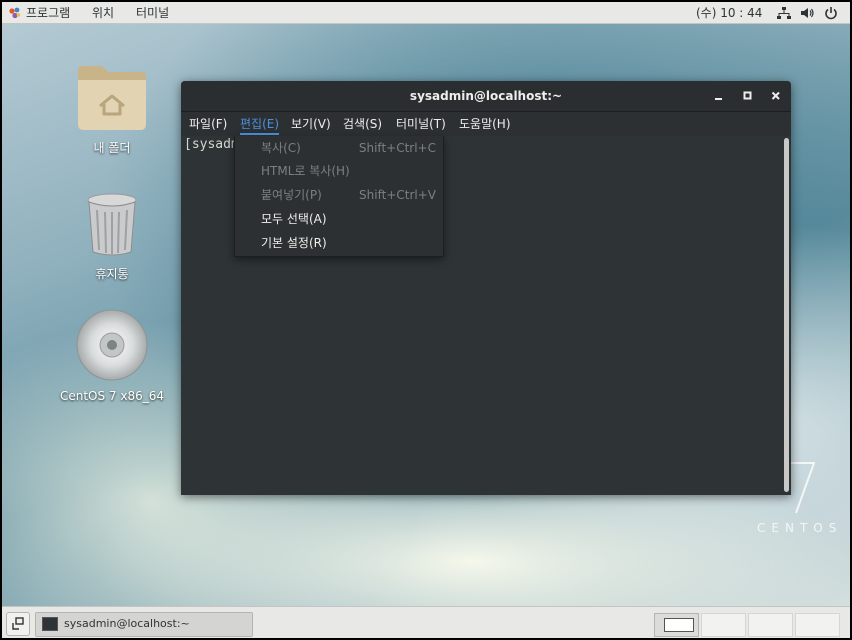 This screenshot has width=852, height=640. Describe the element at coordinates (305, 171) in the screenshot. I see `menu-item-label: HTML로 복사(H)` at that location.